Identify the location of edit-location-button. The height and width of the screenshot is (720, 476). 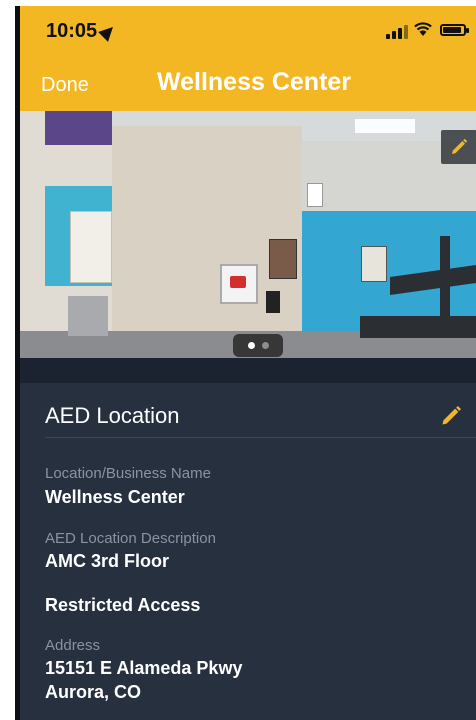
(451, 418).